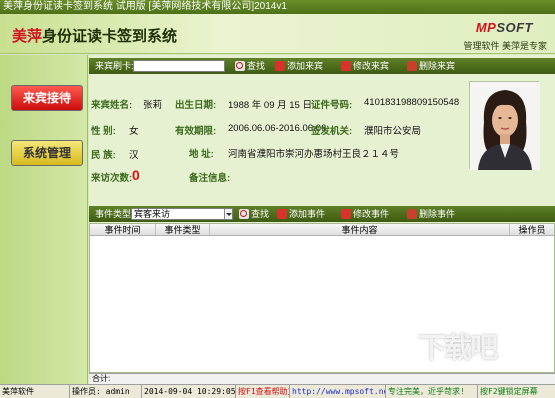 The width and height of the screenshot is (555, 398). I want to click on birth-value: 1988 年 09 月 15 日, so click(270, 105).